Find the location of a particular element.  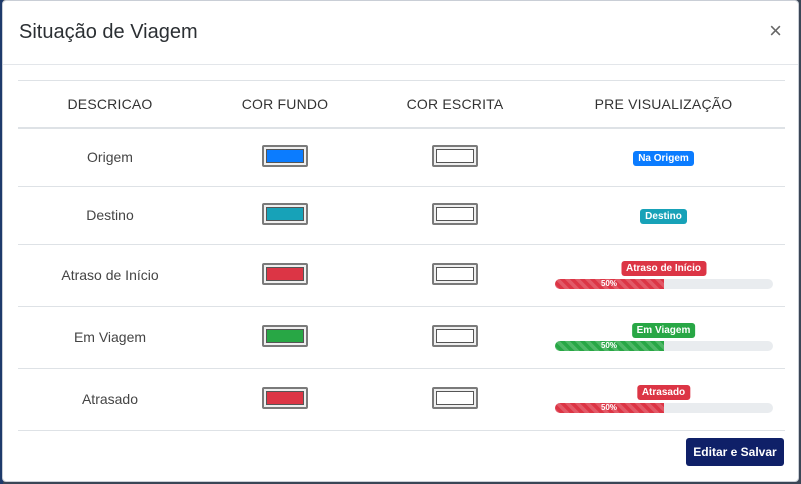

preview-cell: Atraso de Início 50% is located at coordinates (663, 275).